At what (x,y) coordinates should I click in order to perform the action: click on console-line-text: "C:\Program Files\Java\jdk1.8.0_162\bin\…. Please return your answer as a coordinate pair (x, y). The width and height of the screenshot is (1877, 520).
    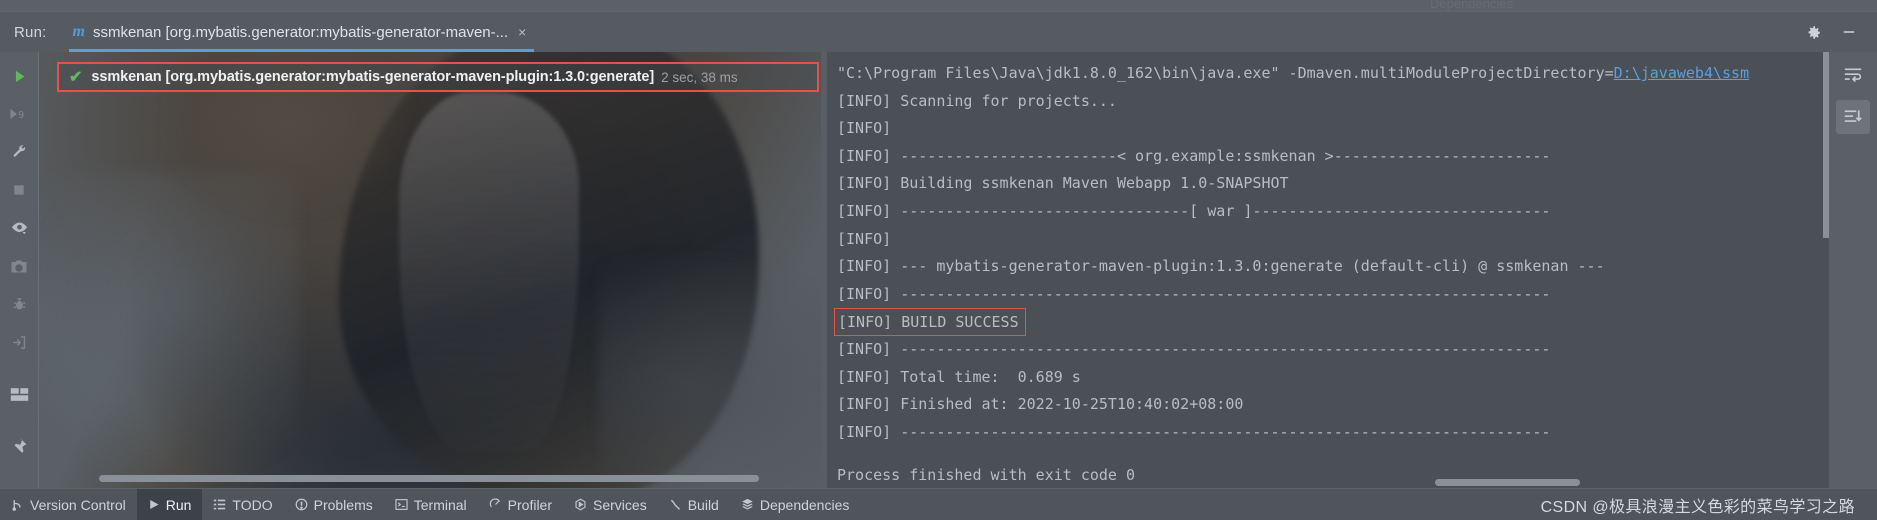
    Looking at the image, I should click on (1225, 73).